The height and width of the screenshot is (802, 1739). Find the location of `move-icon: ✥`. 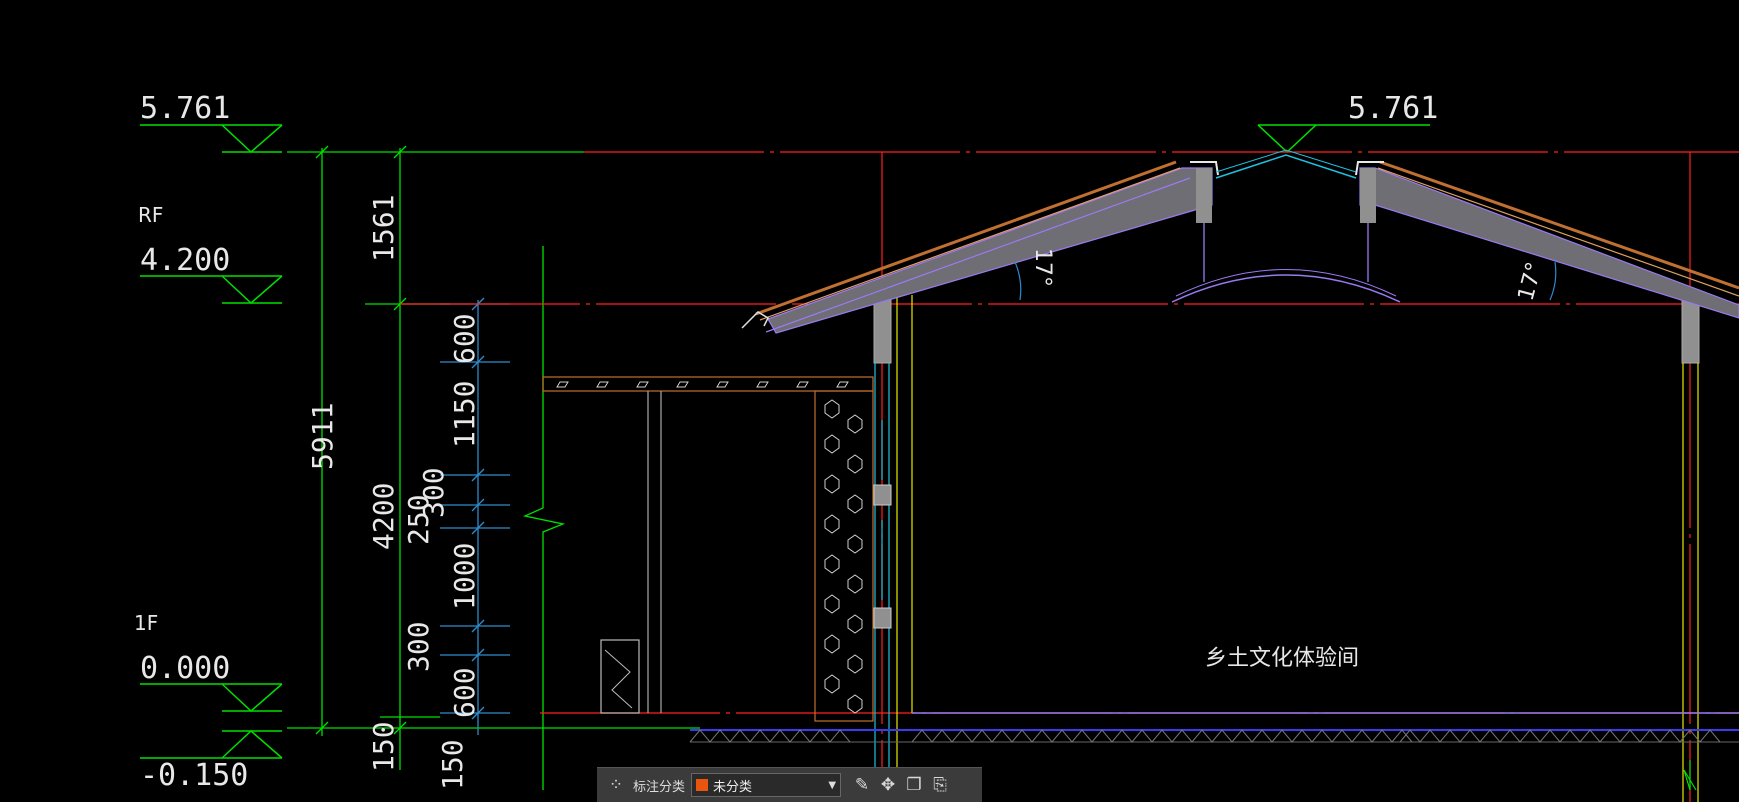

move-icon: ✥ is located at coordinates (888, 785).